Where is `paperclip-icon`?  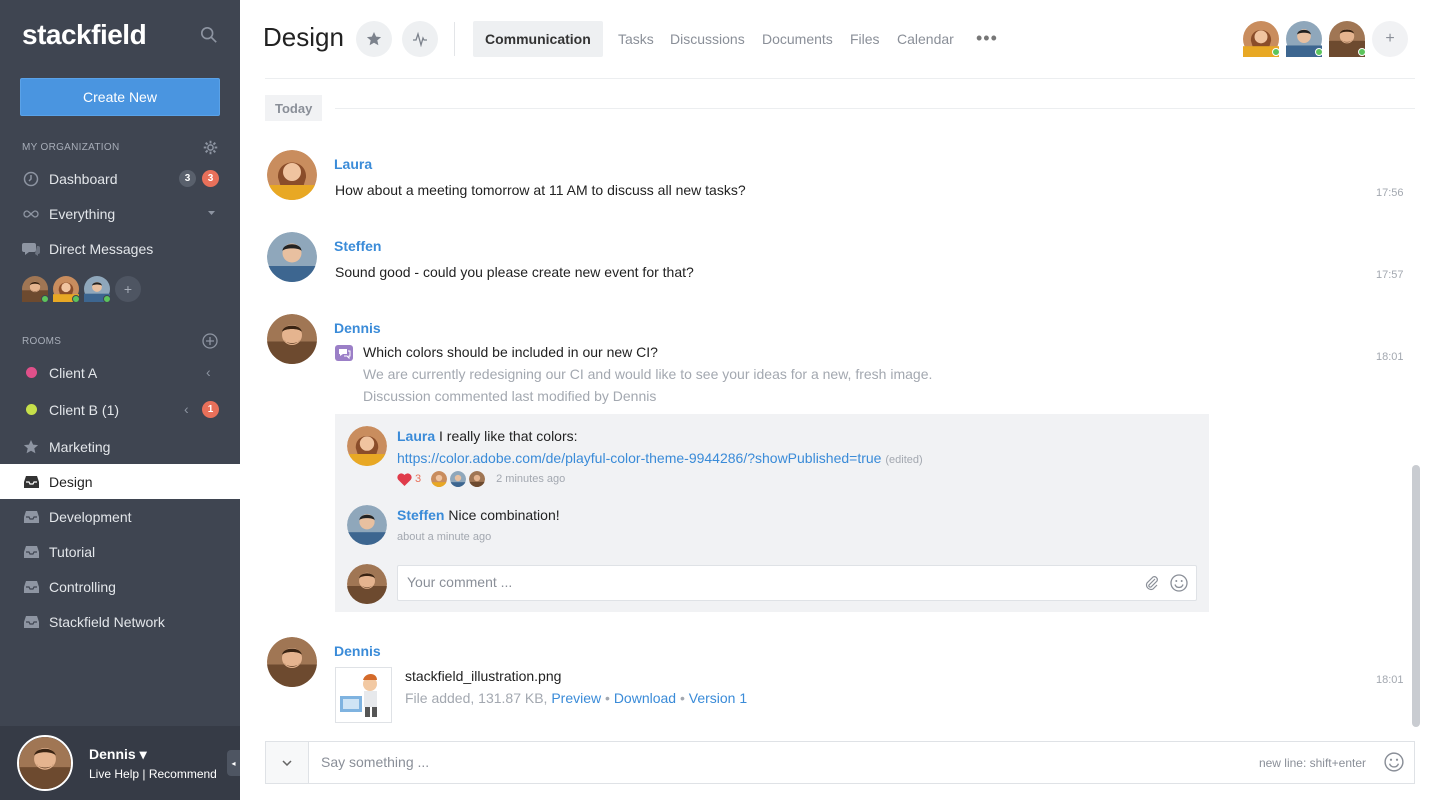
paperclip-icon is located at coordinates (1152, 583).